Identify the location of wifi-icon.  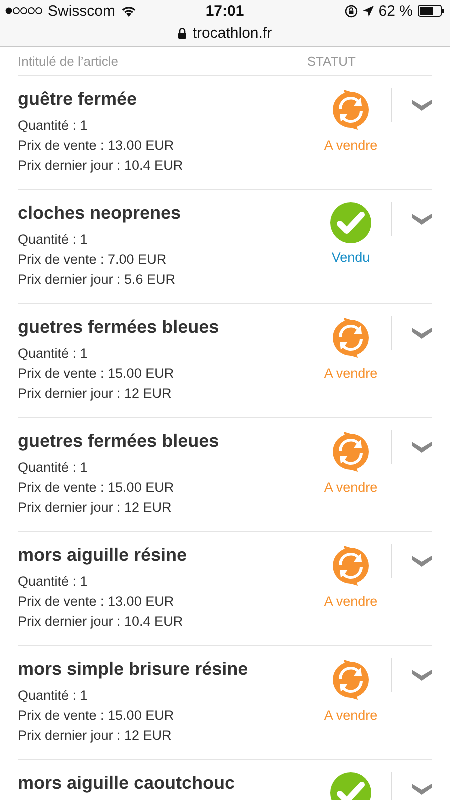
(128, 11).